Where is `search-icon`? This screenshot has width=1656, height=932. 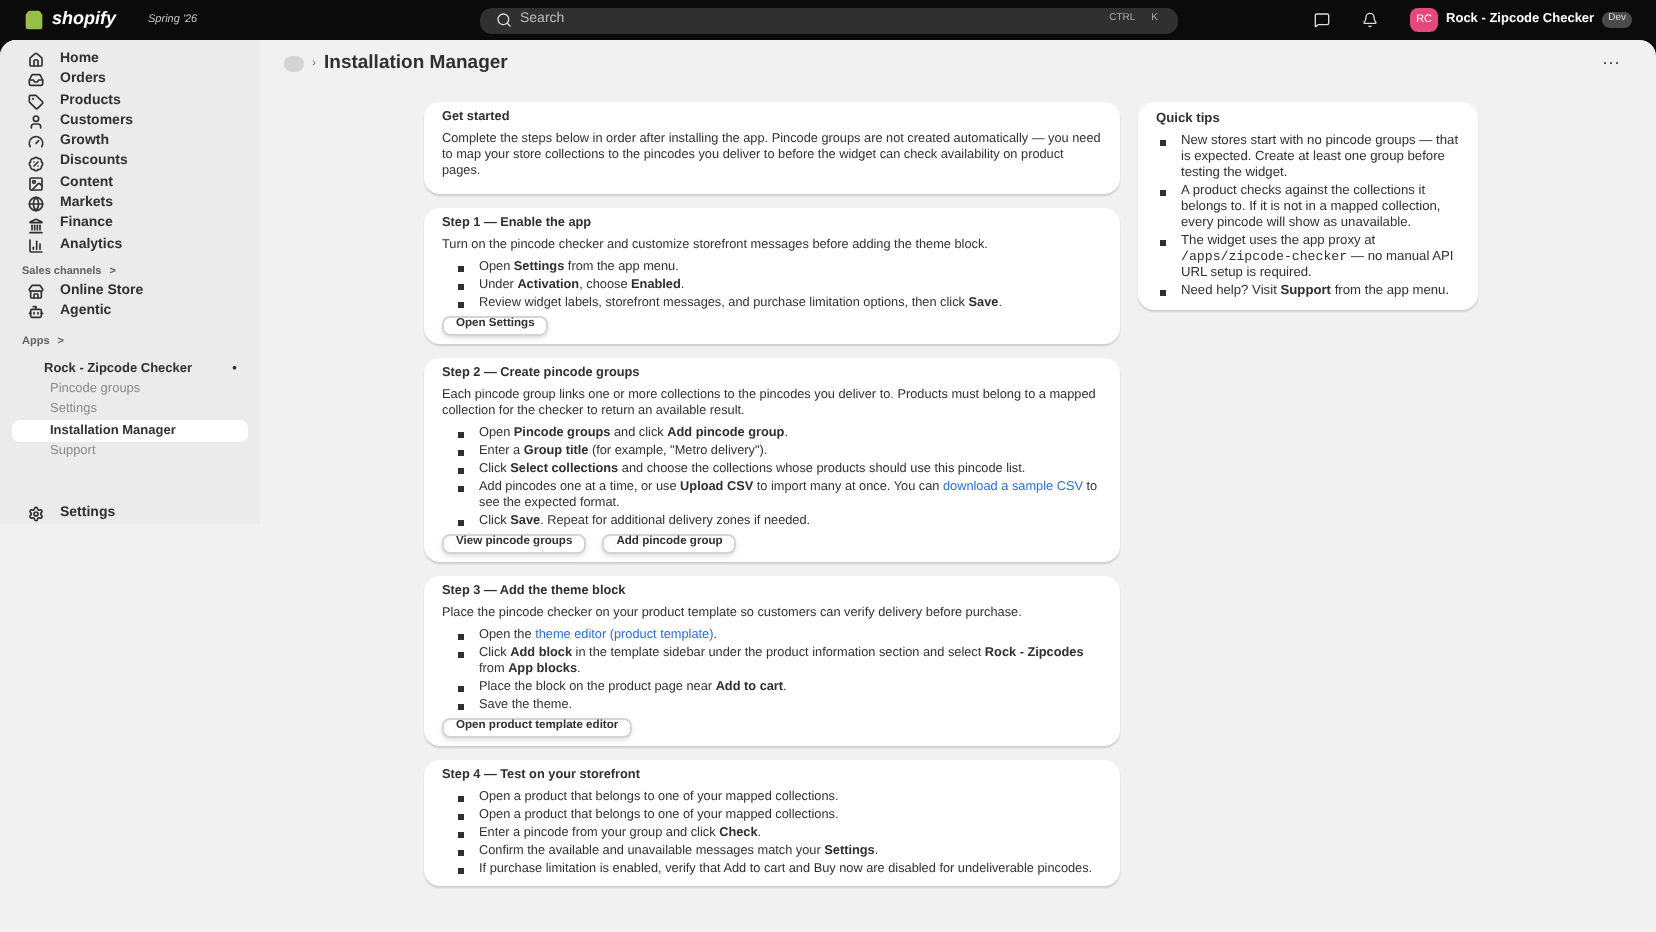 search-icon is located at coordinates (504, 20).